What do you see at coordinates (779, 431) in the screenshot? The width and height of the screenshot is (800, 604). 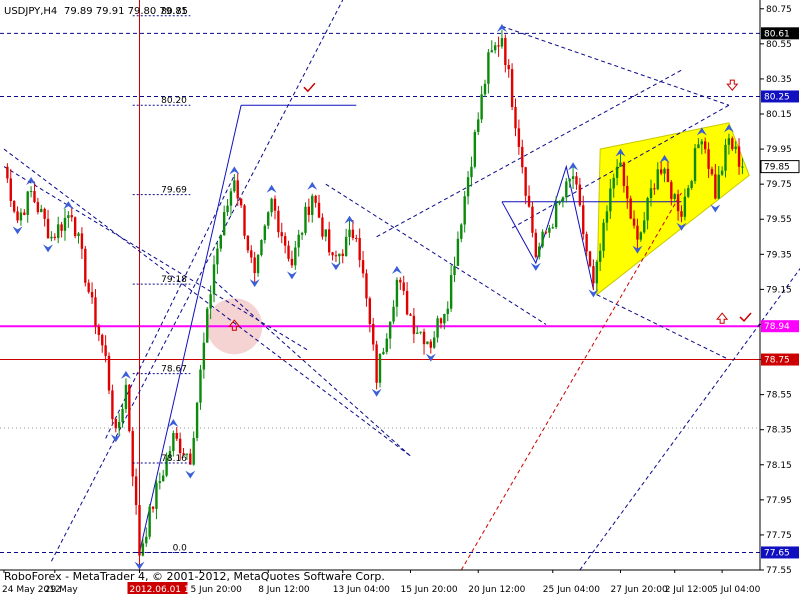 I see `price-tick-label: 78.35` at bounding box center [779, 431].